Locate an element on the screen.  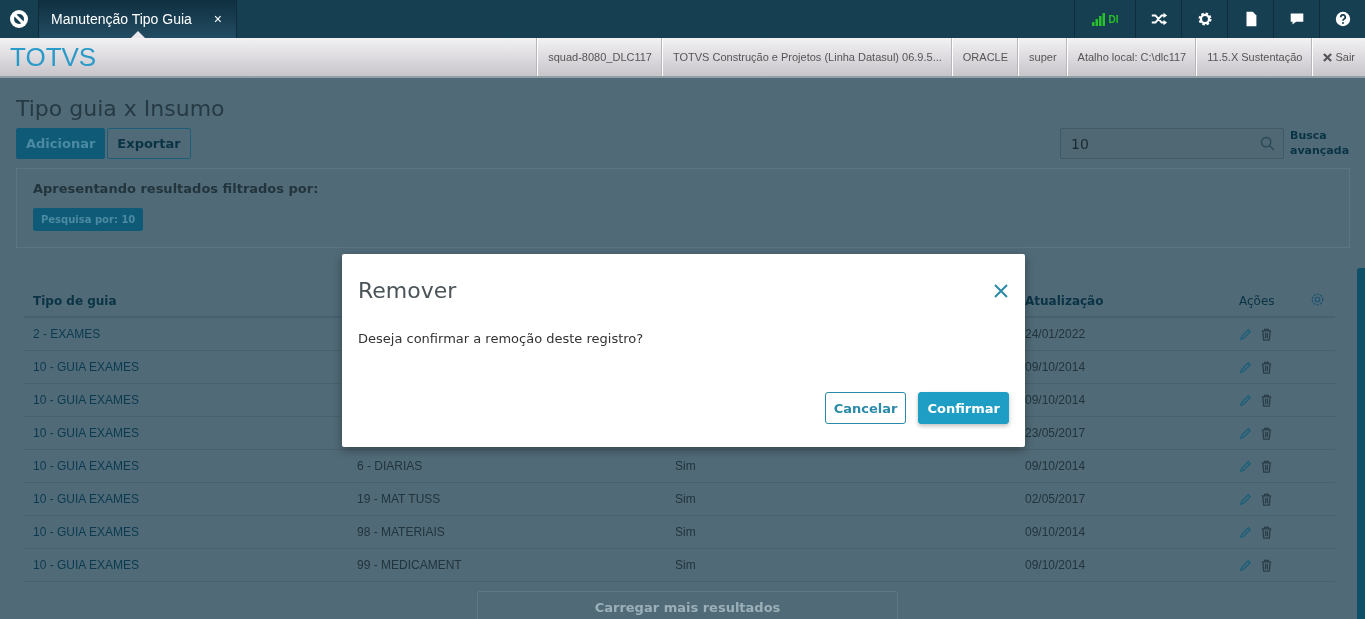
window-tab: Manutenção Tipo Guia × is located at coordinates (138, 19).